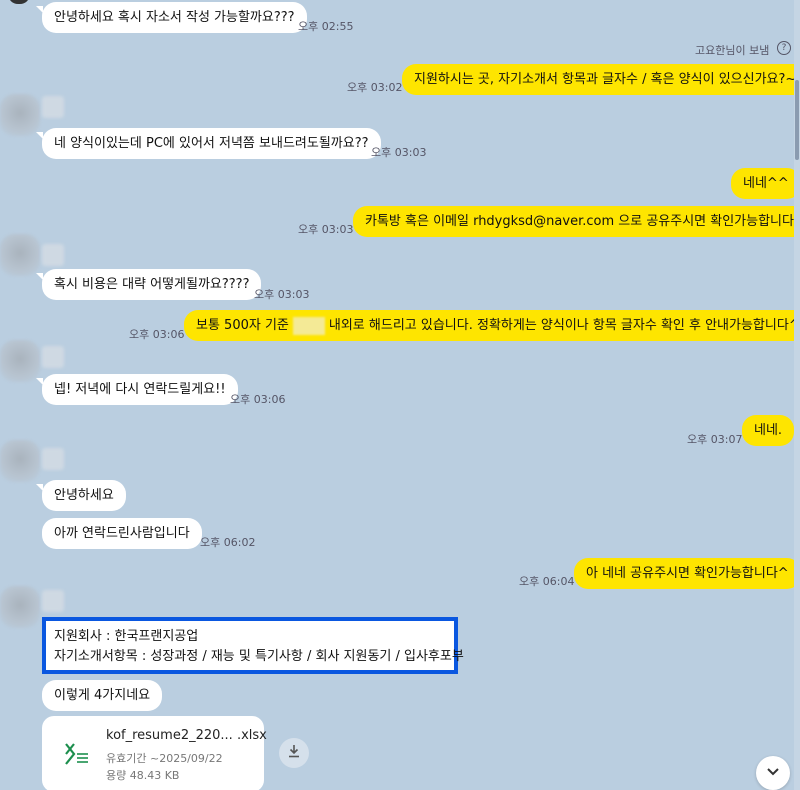 The width and height of the screenshot is (800, 790). What do you see at coordinates (715, 439) in the screenshot?
I see `message-time: 오후 03:07` at bounding box center [715, 439].